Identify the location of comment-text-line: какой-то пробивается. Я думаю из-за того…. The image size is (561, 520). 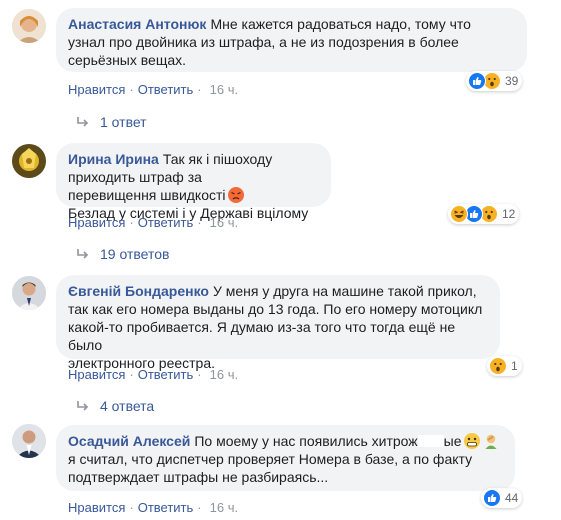
(262, 336).